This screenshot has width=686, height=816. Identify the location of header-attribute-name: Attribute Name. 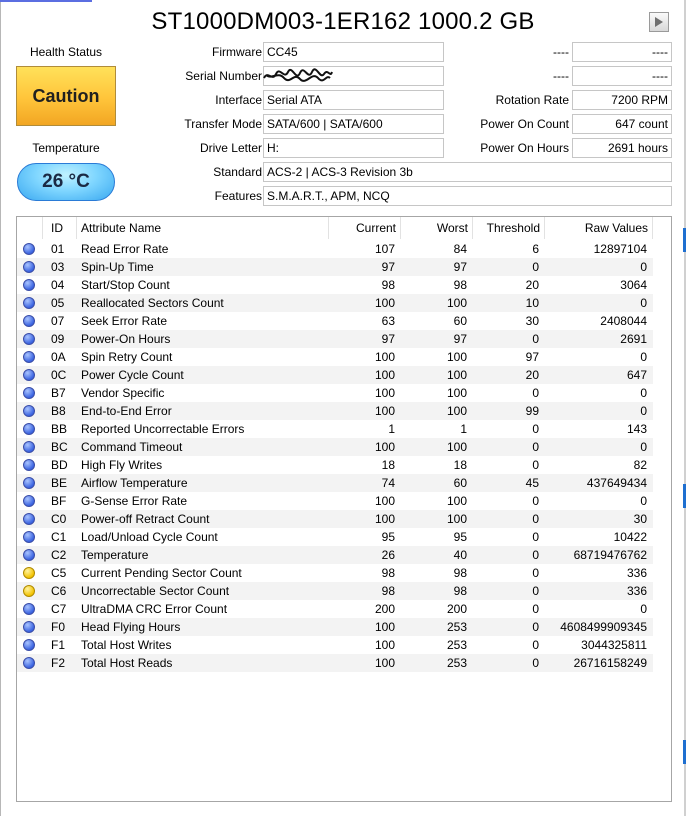
(203, 228).